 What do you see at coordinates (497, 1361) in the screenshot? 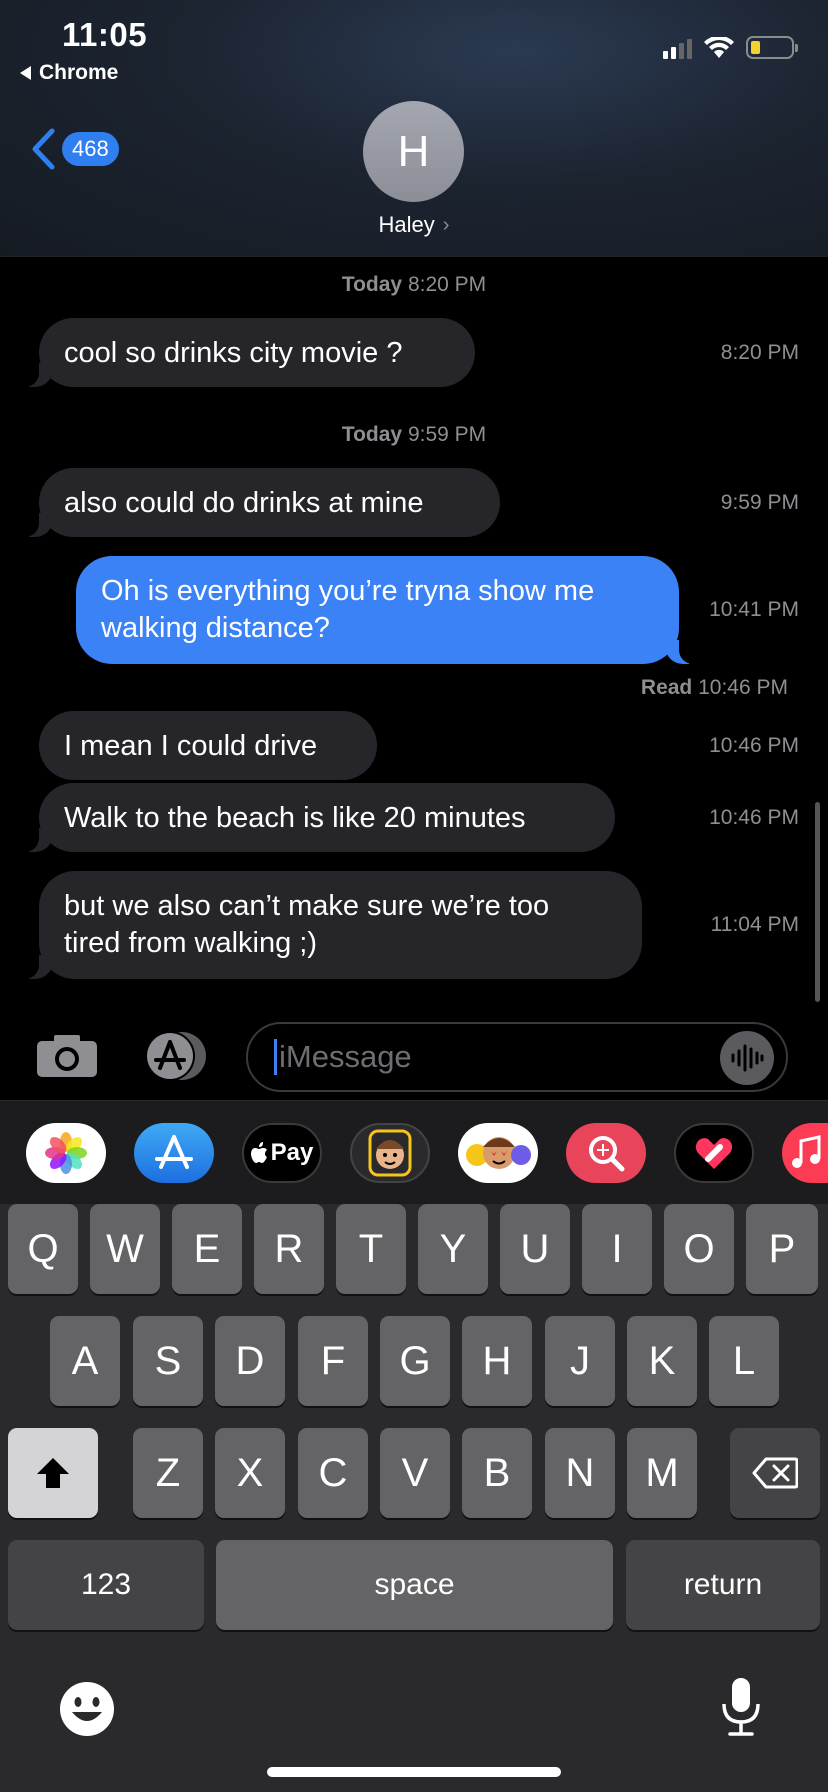
I see `key-h: H` at bounding box center [497, 1361].